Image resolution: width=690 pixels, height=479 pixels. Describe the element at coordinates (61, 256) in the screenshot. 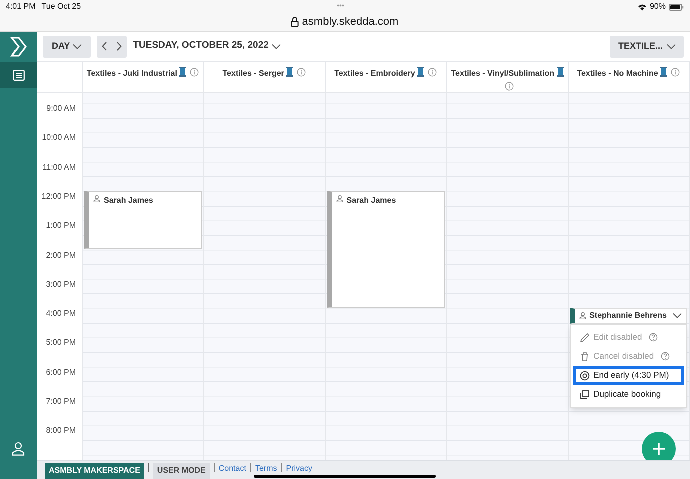

I see `time-label: 2:00 PM` at that location.